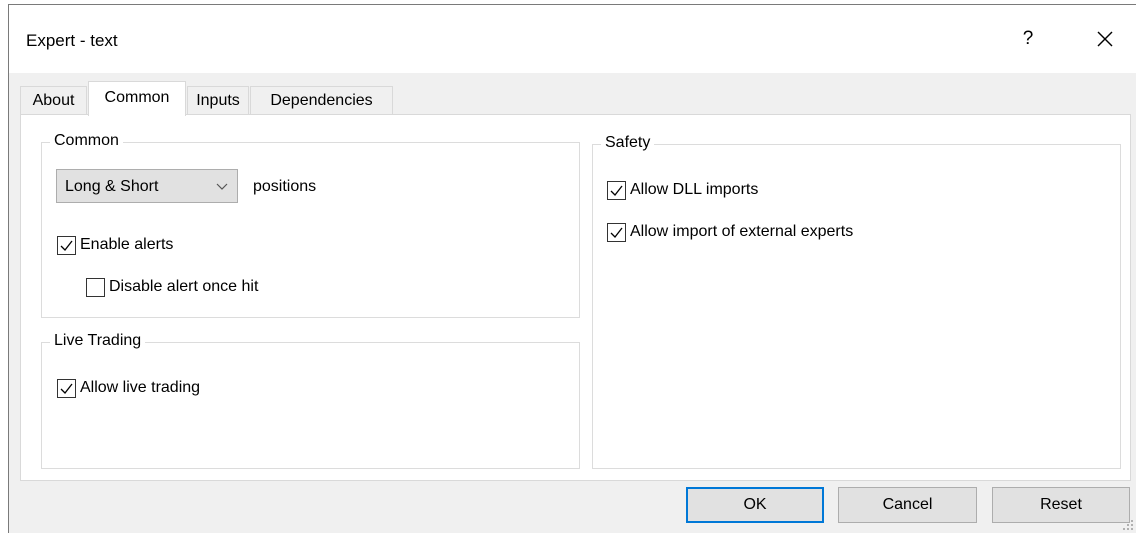  I want to click on allow-external-experts-label: Allow import of external experts, so click(742, 231).